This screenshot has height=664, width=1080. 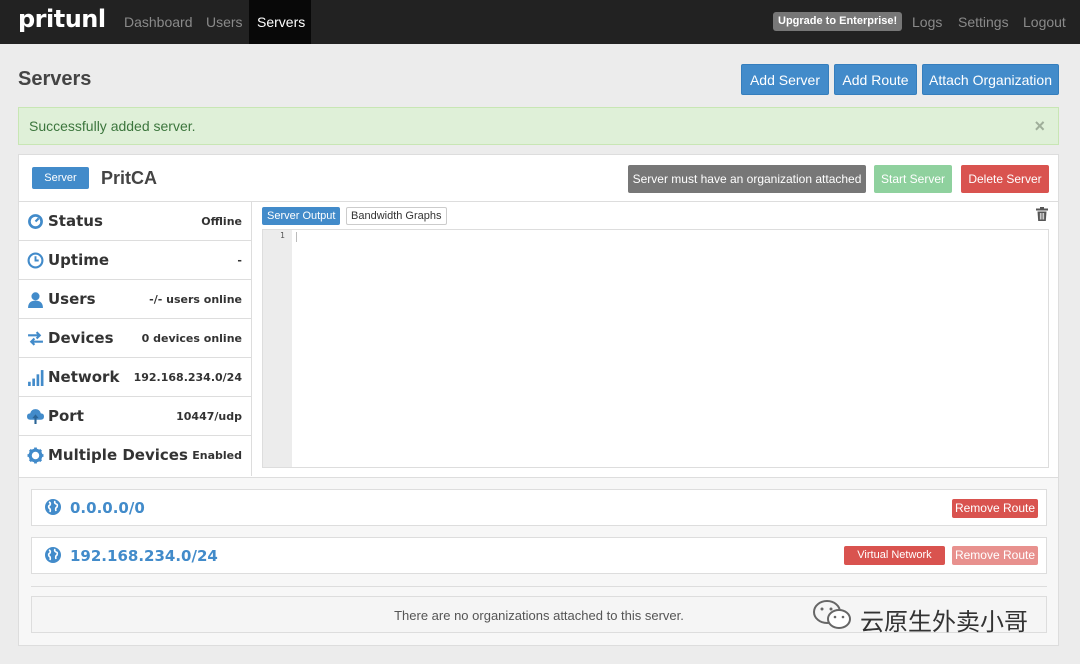 I want to click on user-icon, so click(x=35, y=300).